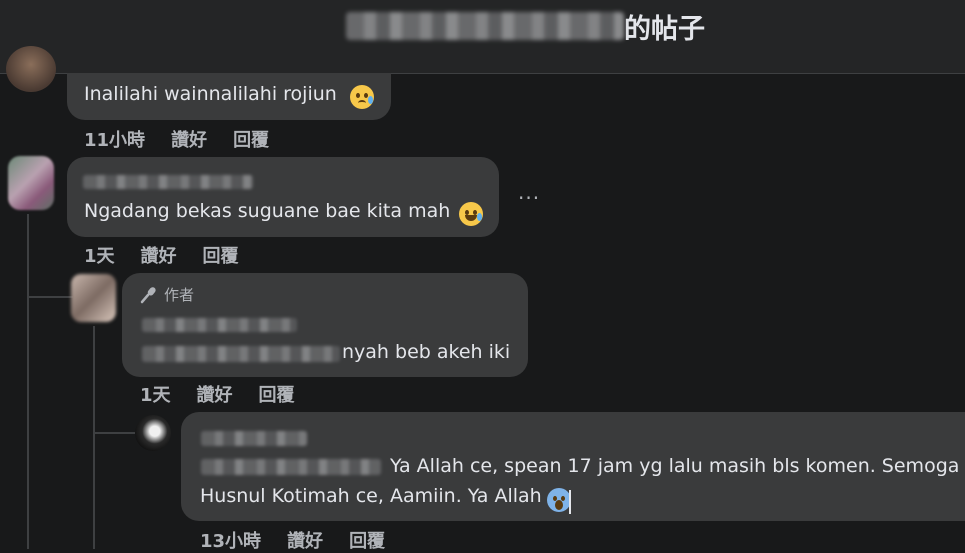  What do you see at coordinates (114, 139) in the screenshot?
I see `comment-time: 11小時` at bounding box center [114, 139].